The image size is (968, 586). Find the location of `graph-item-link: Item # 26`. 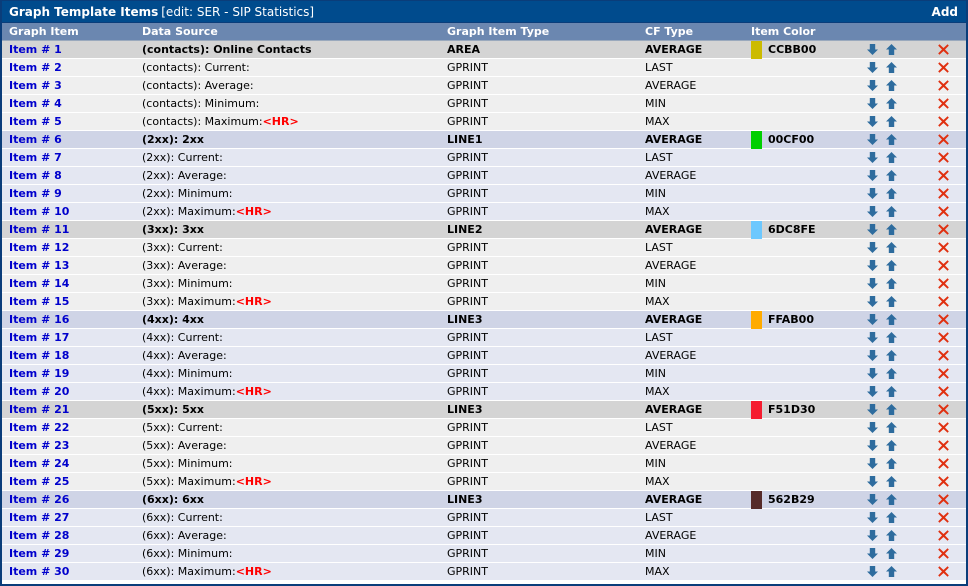

graph-item-link: Item # 26 is located at coordinates (39, 499).